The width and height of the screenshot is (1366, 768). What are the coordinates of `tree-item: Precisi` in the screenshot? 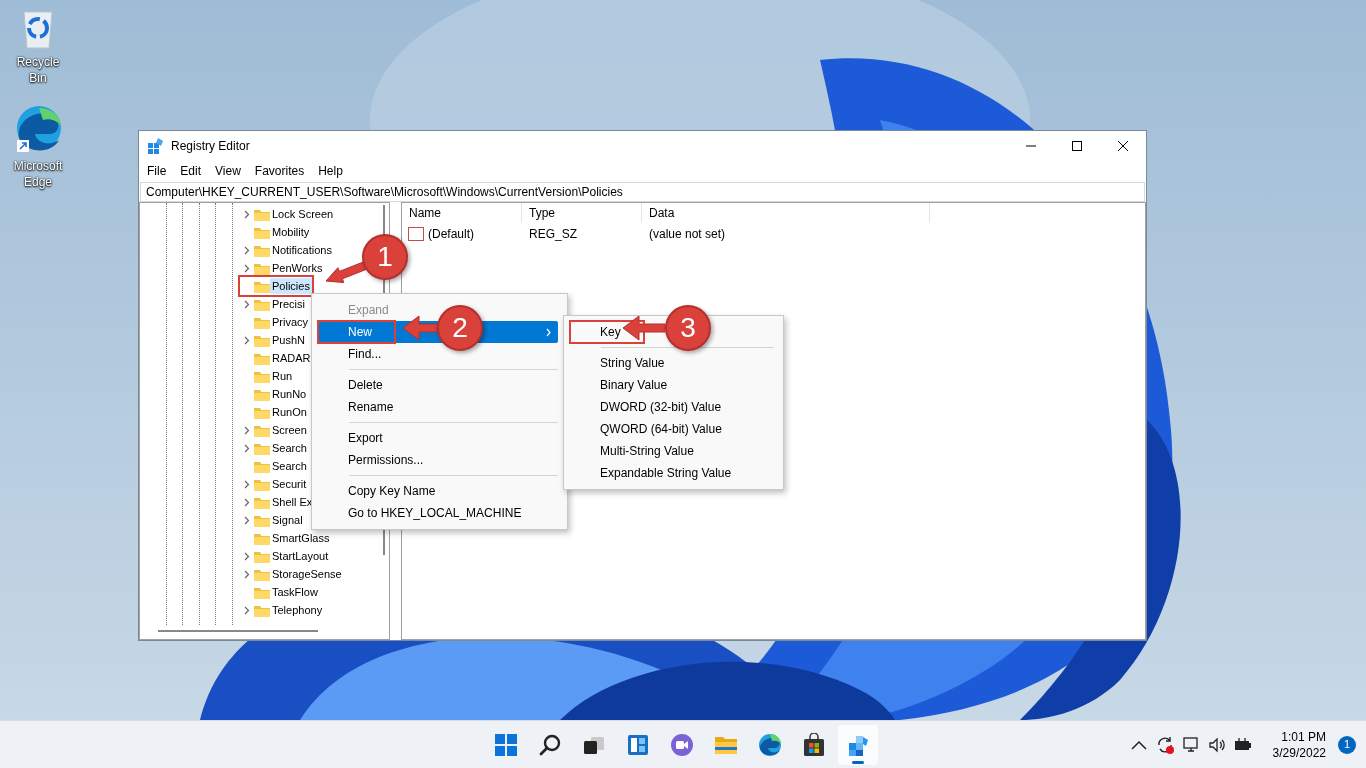 It's located at (273, 304).